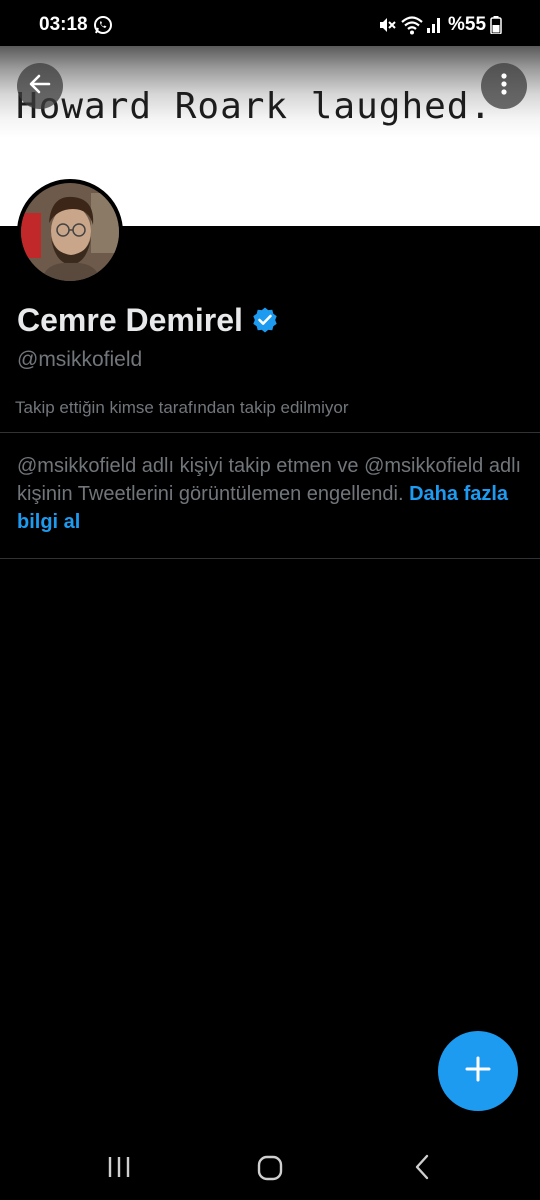  What do you see at coordinates (387, 27) in the screenshot?
I see `mute-icon` at bounding box center [387, 27].